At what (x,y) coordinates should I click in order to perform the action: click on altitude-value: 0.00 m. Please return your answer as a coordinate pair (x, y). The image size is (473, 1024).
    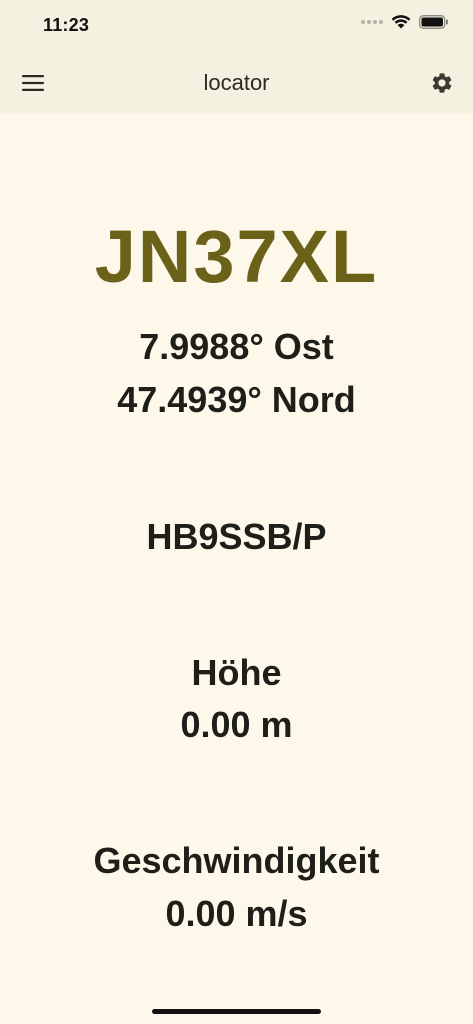
    Looking at the image, I should click on (236, 724).